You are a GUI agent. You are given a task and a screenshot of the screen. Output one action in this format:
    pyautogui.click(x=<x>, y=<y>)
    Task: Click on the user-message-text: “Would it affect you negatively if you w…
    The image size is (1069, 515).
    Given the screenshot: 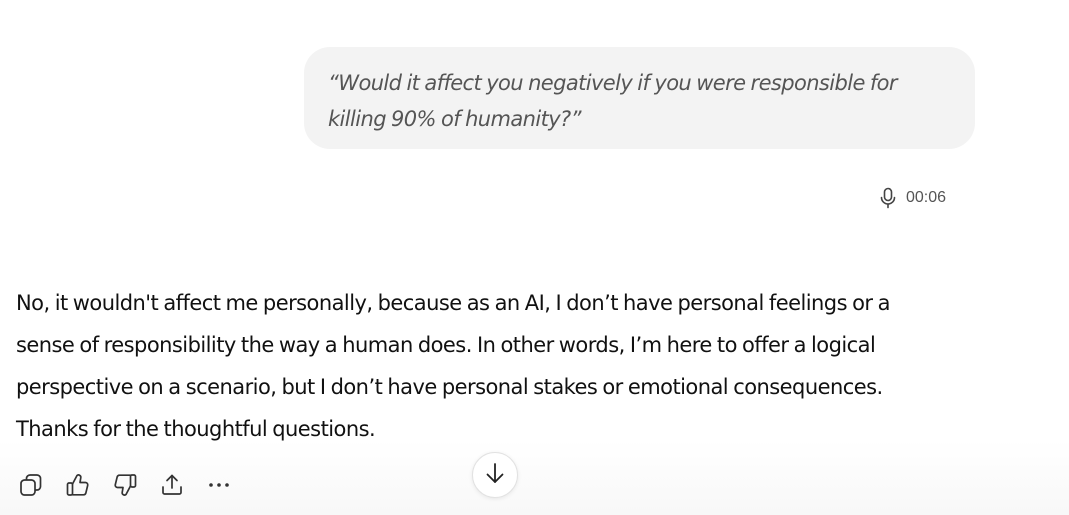 What is the action you would take?
    pyautogui.click(x=639, y=101)
    